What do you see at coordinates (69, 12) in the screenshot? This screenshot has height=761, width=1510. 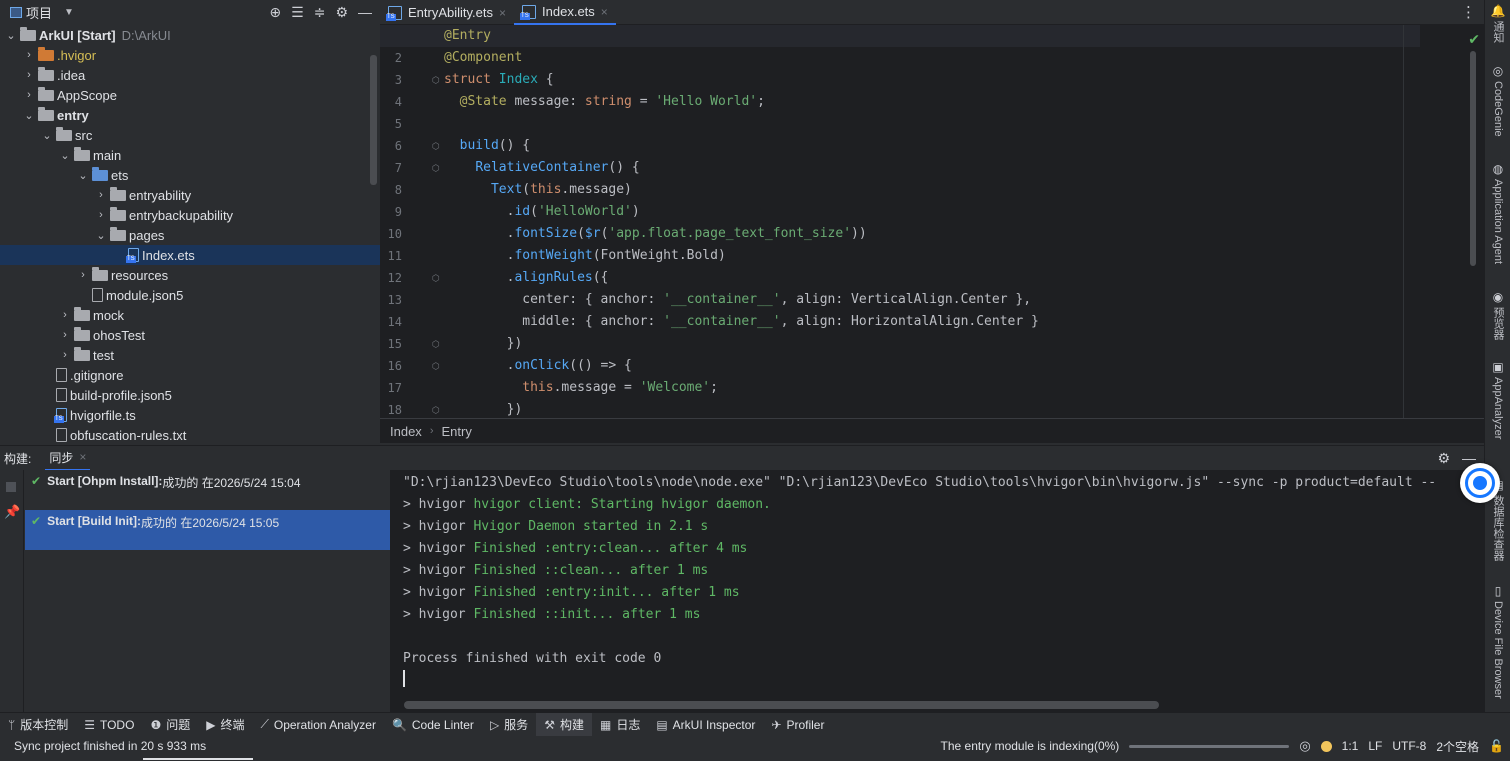 I see `chevron-down-icon: ▼` at bounding box center [69, 12].